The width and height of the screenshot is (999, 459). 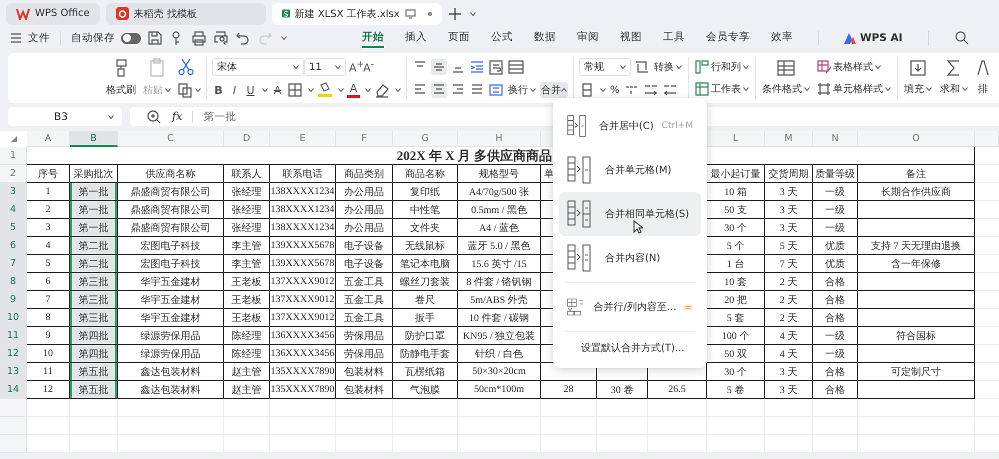 What do you see at coordinates (499, 174) in the screenshot?
I see `column-heading: 规格型号` at bounding box center [499, 174].